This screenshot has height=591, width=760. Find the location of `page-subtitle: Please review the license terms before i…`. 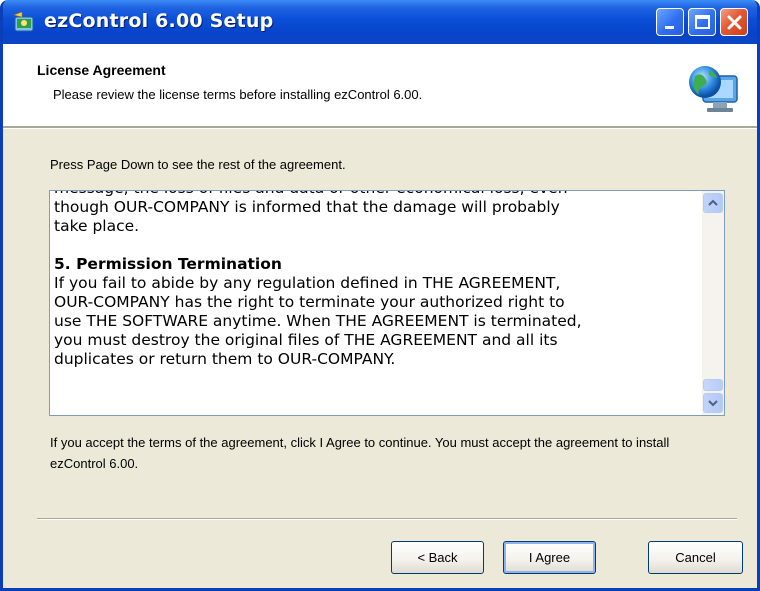

page-subtitle: Please review the license terms before i… is located at coordinates (238, 94).